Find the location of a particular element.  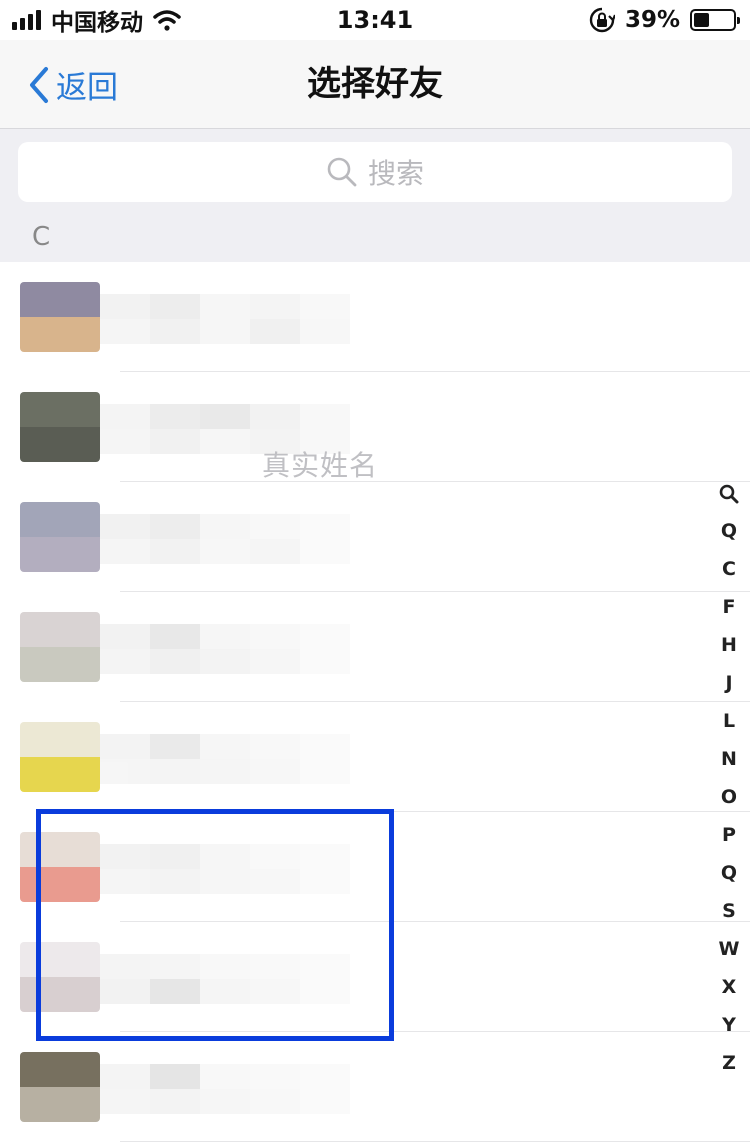

contact-subtitle: 真实姓名 is located at coordinates (320, 465).